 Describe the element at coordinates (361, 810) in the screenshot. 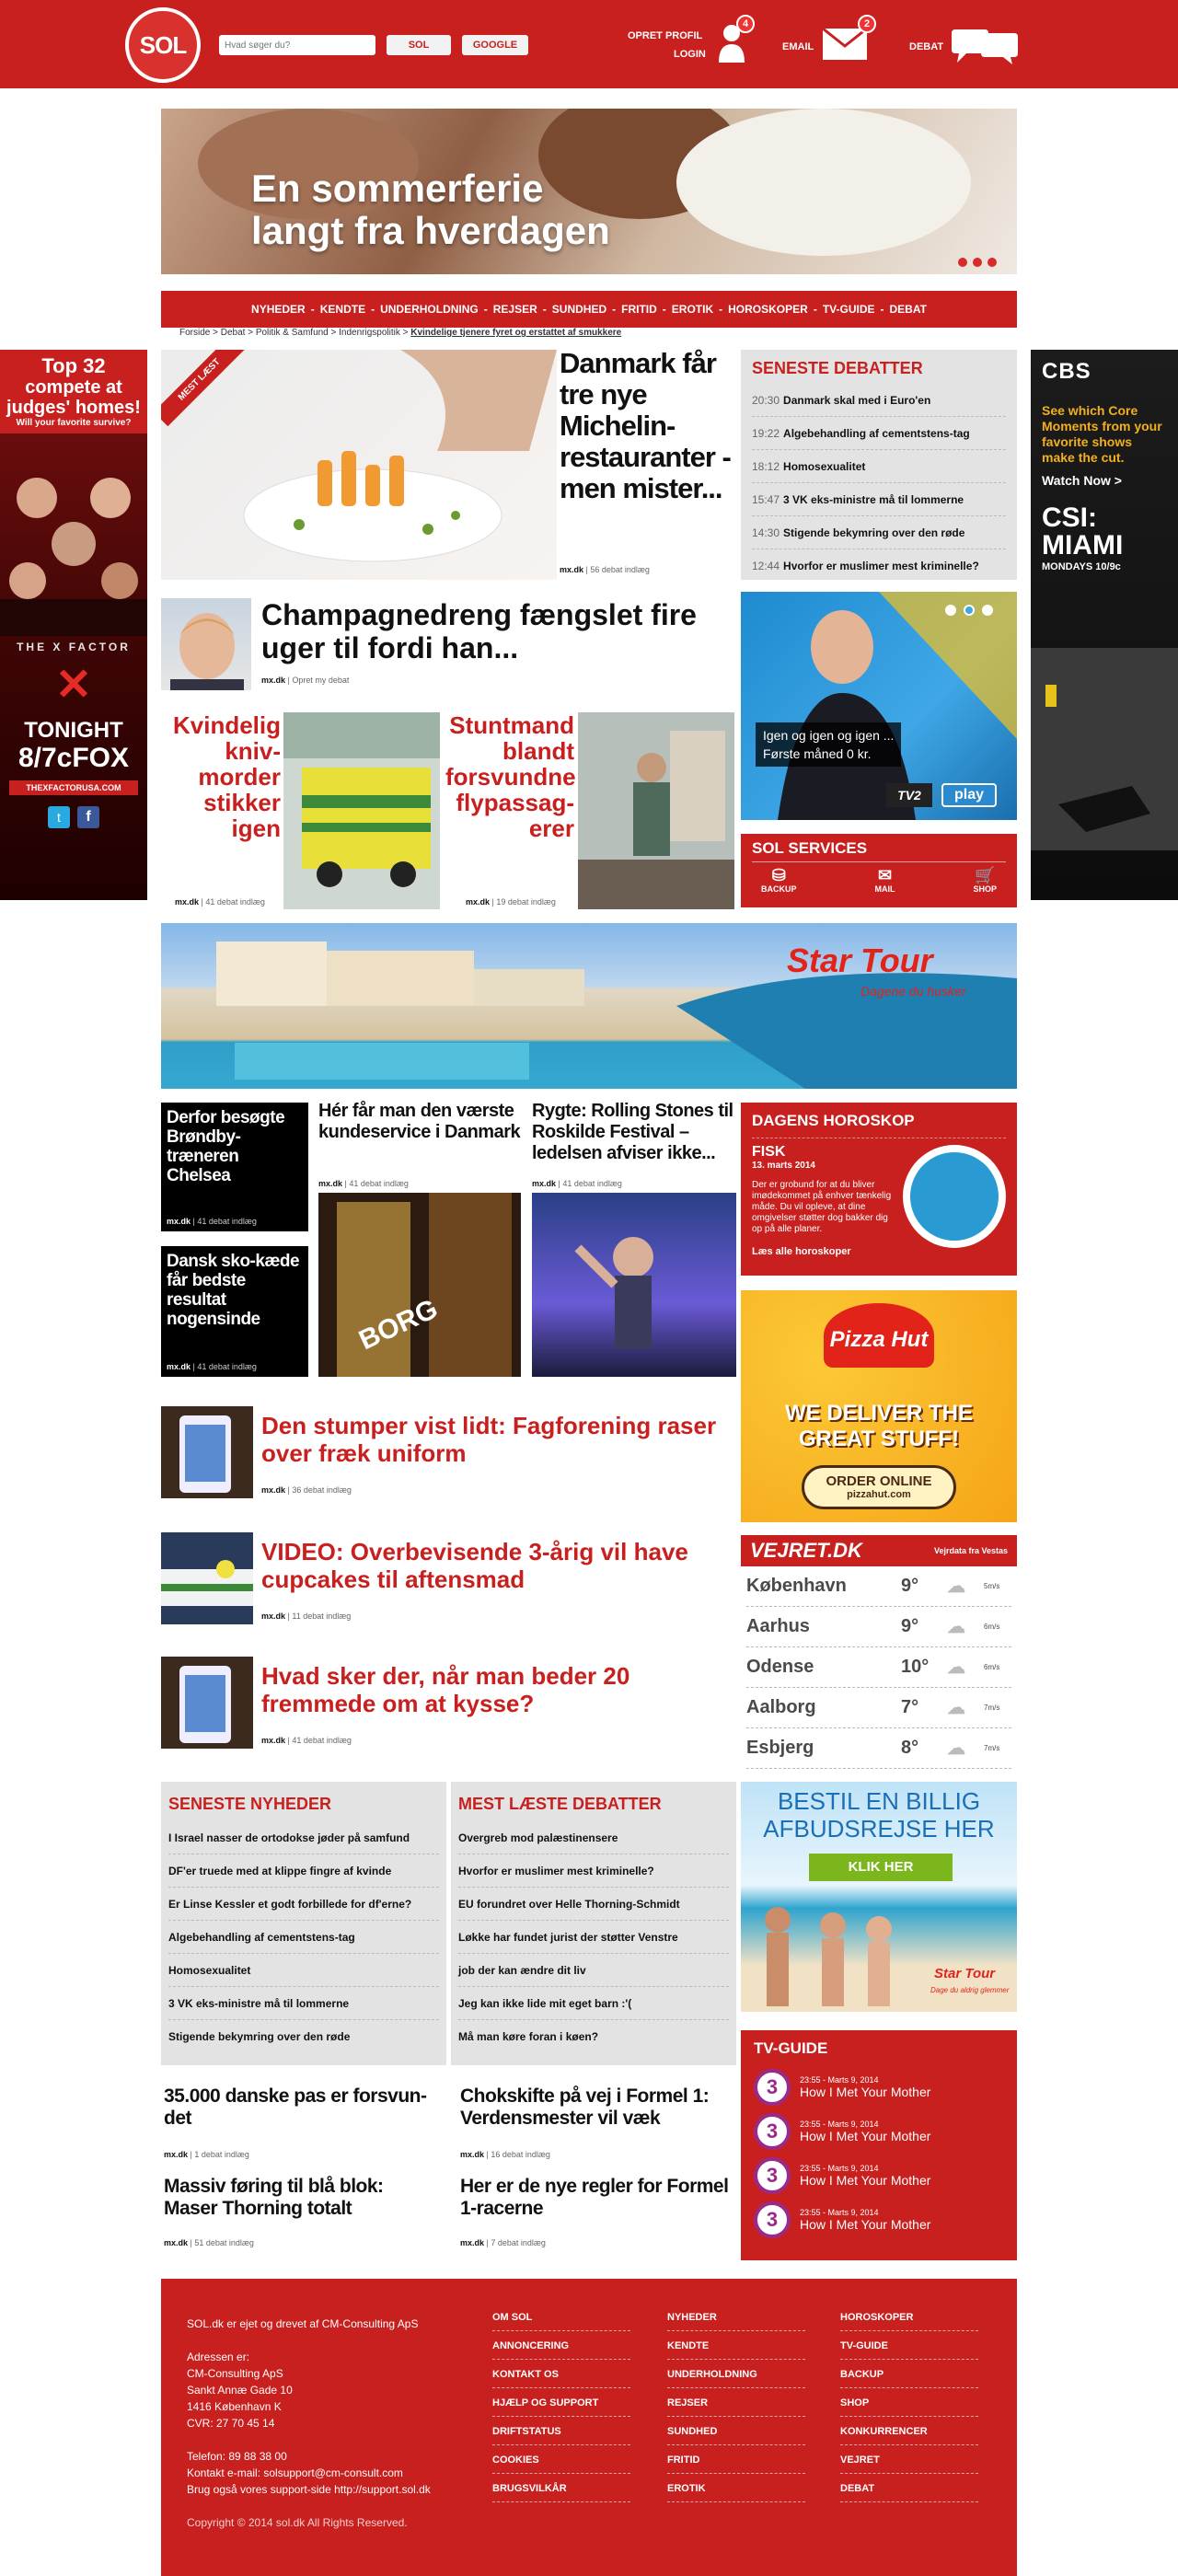

I see `story3-image` at that location.